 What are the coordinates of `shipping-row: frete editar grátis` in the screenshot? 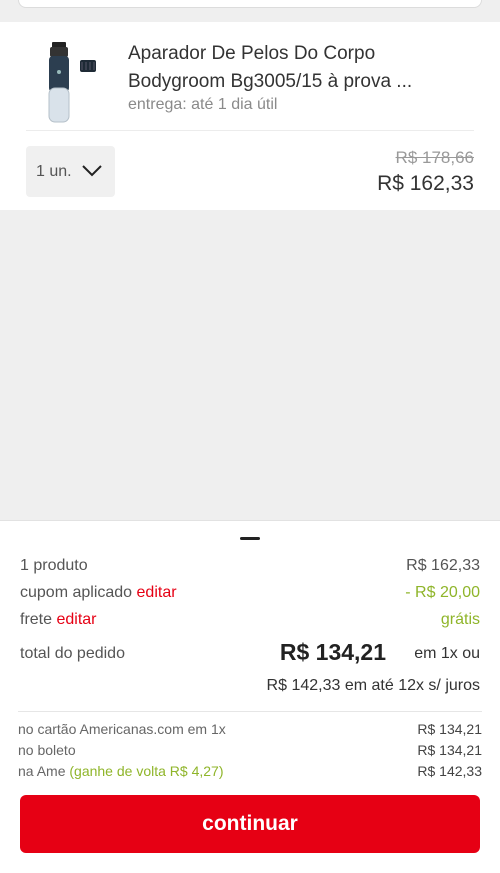 It's located at (250, 620).